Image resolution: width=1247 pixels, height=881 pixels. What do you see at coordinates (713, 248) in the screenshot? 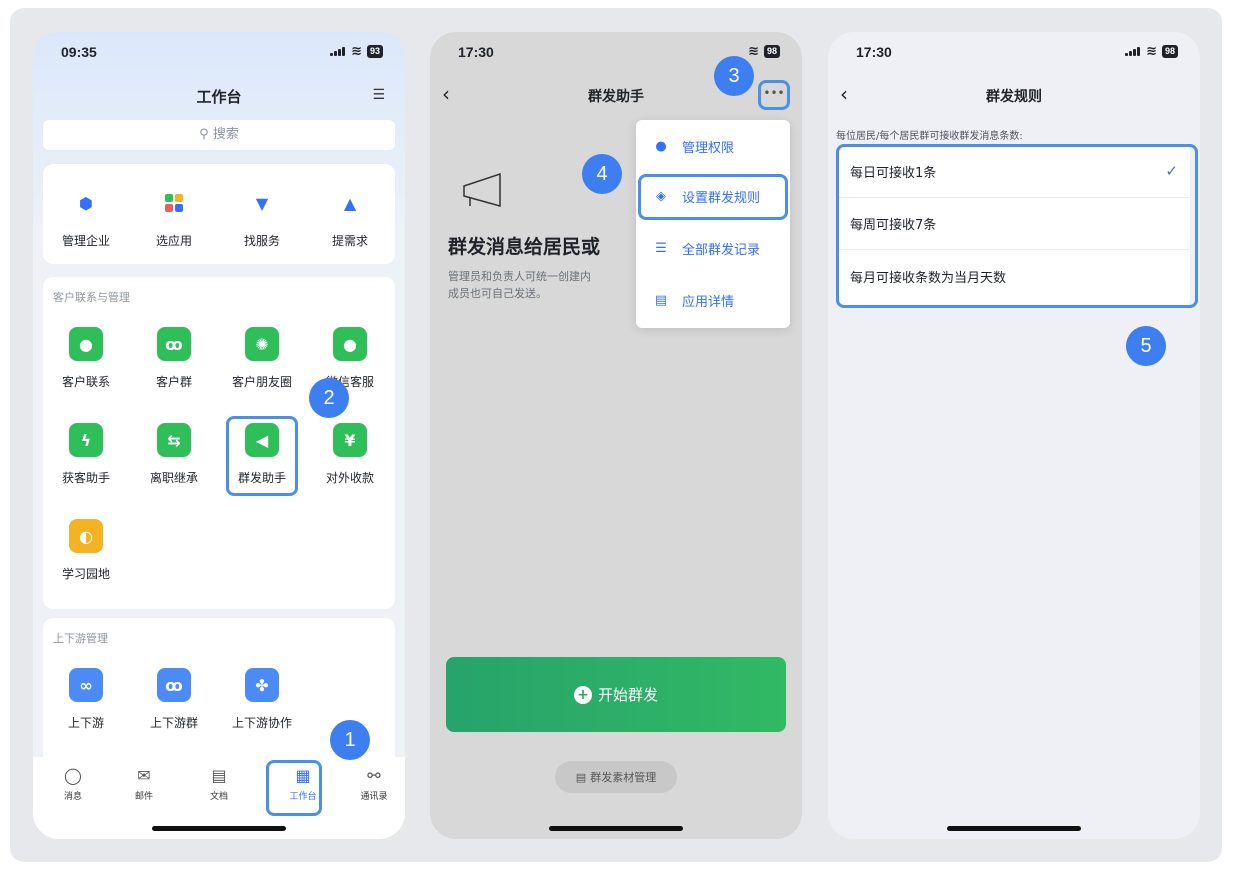
I see `menu-item-all-records: ☰ 全部群发记录` at bounding box center [713, 248].